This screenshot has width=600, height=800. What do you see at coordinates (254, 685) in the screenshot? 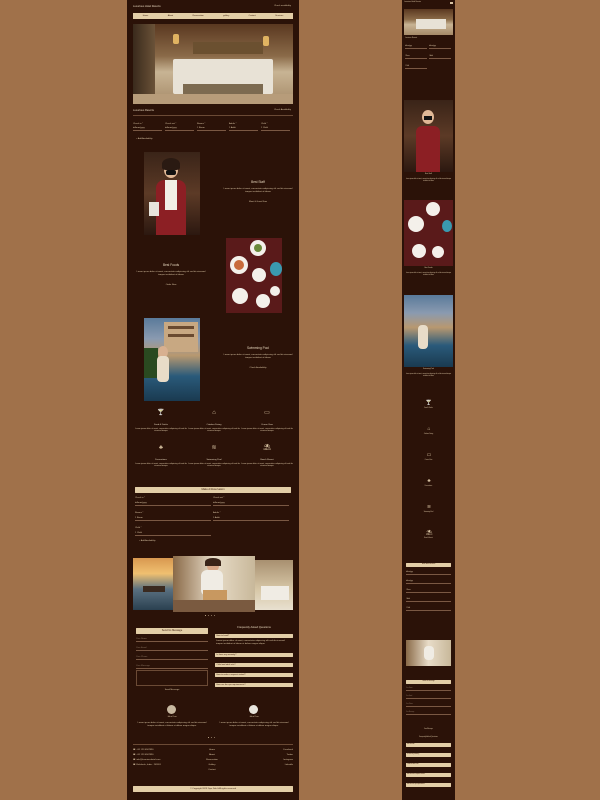
I see `faq-item-4: How are the spa requirements?` at bounding box center [254, 685].